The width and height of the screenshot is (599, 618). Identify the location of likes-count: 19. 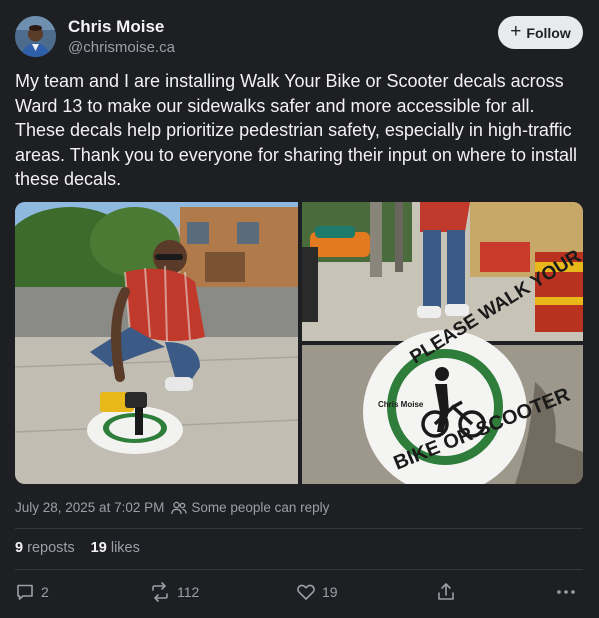
(98, 548).